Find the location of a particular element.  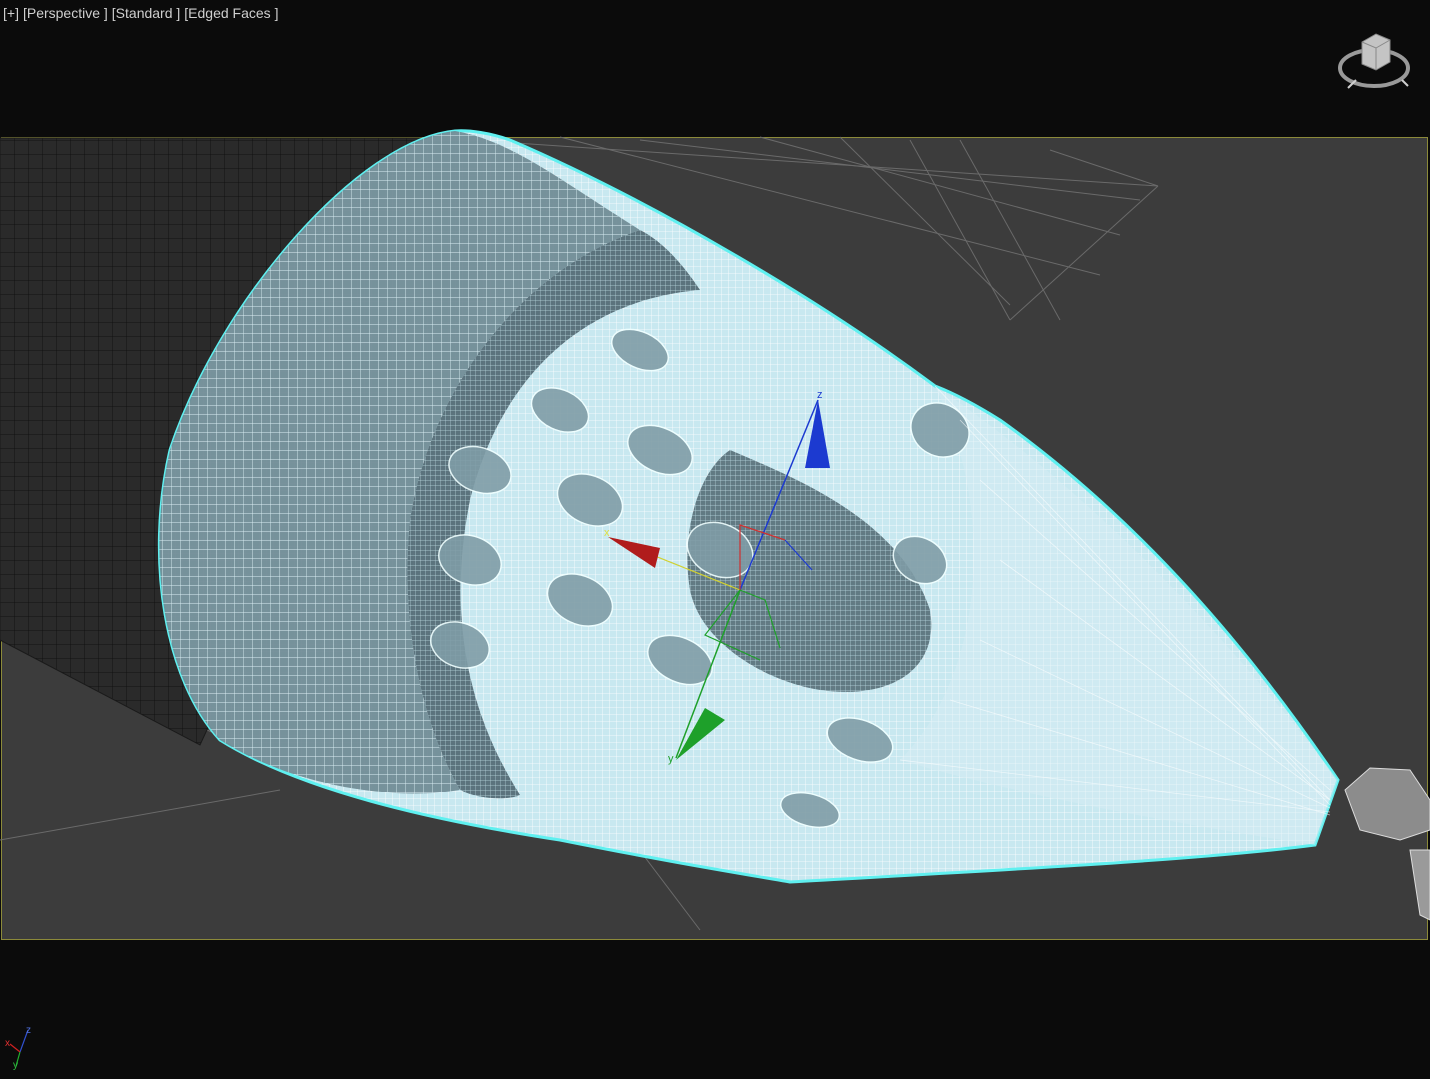

axis-tripod: z x y is located at coordinates (18, 1047).